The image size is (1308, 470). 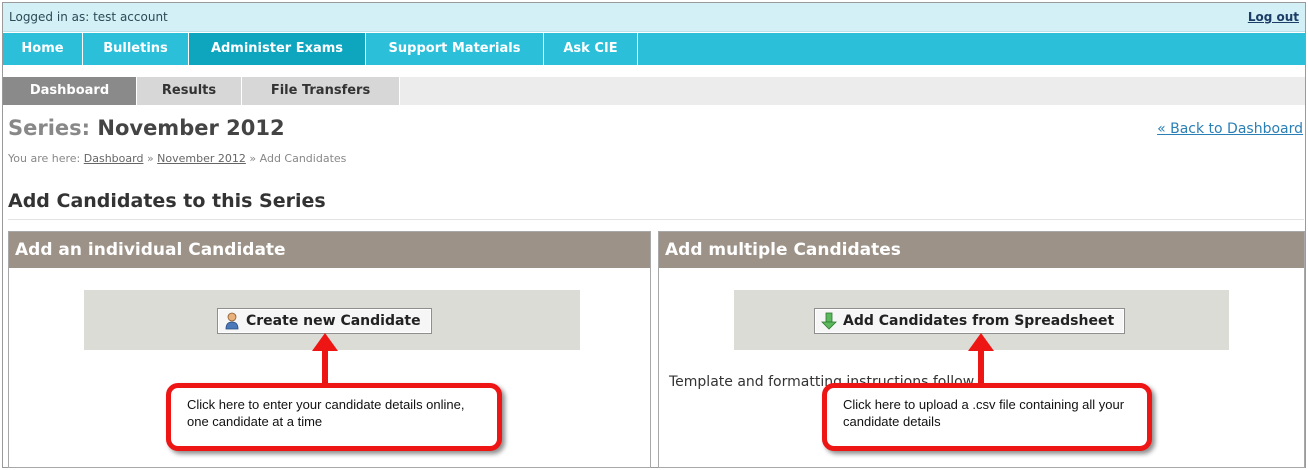 I want to click on back-to-dashboard-link: « Back to Dashboard, so click(x=1230, y=129).